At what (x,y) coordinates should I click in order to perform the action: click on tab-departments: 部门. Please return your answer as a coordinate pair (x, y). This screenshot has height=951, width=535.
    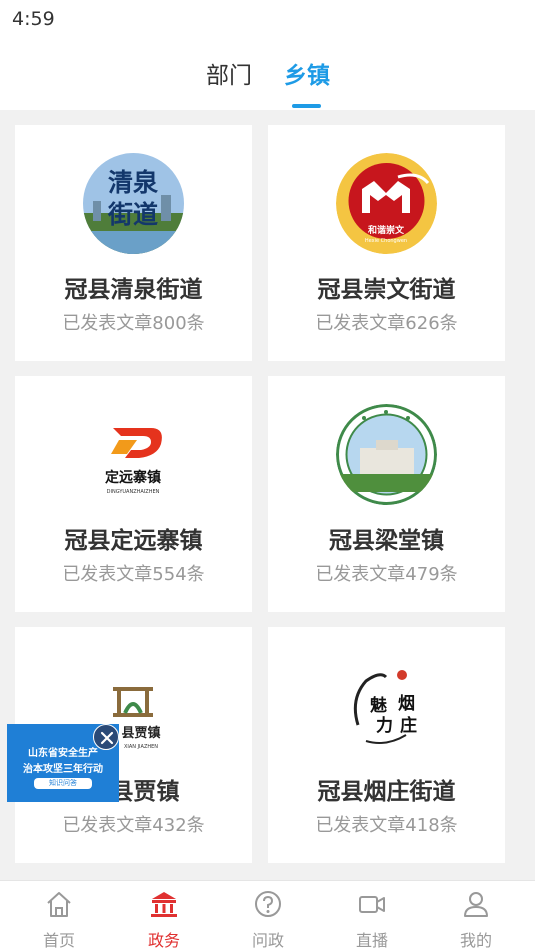
    Looking at the image, I should click on (229, 73).